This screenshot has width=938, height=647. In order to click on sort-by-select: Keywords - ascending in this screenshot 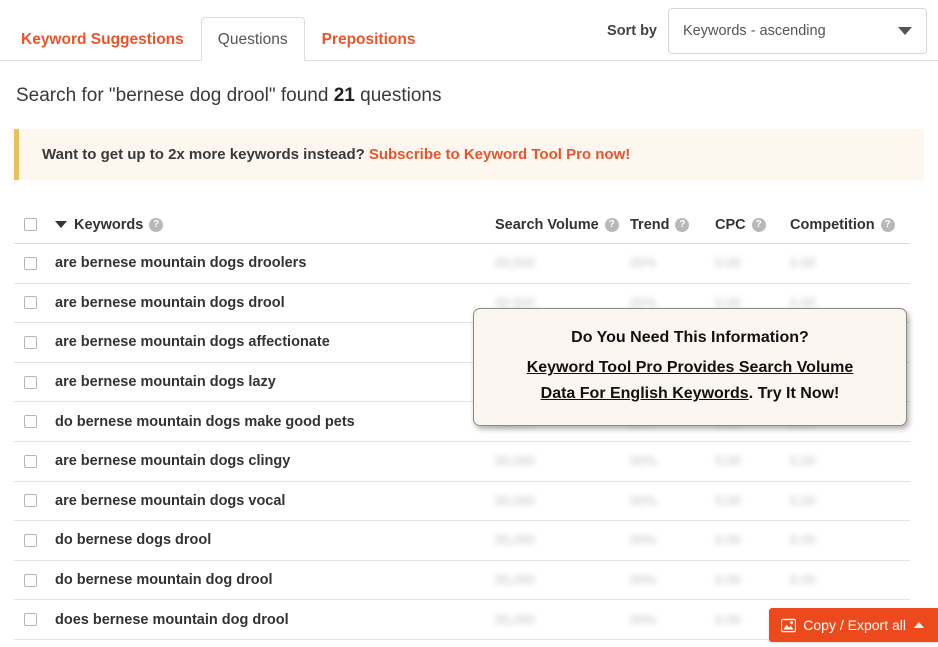, I will do `click(797, 31)`.